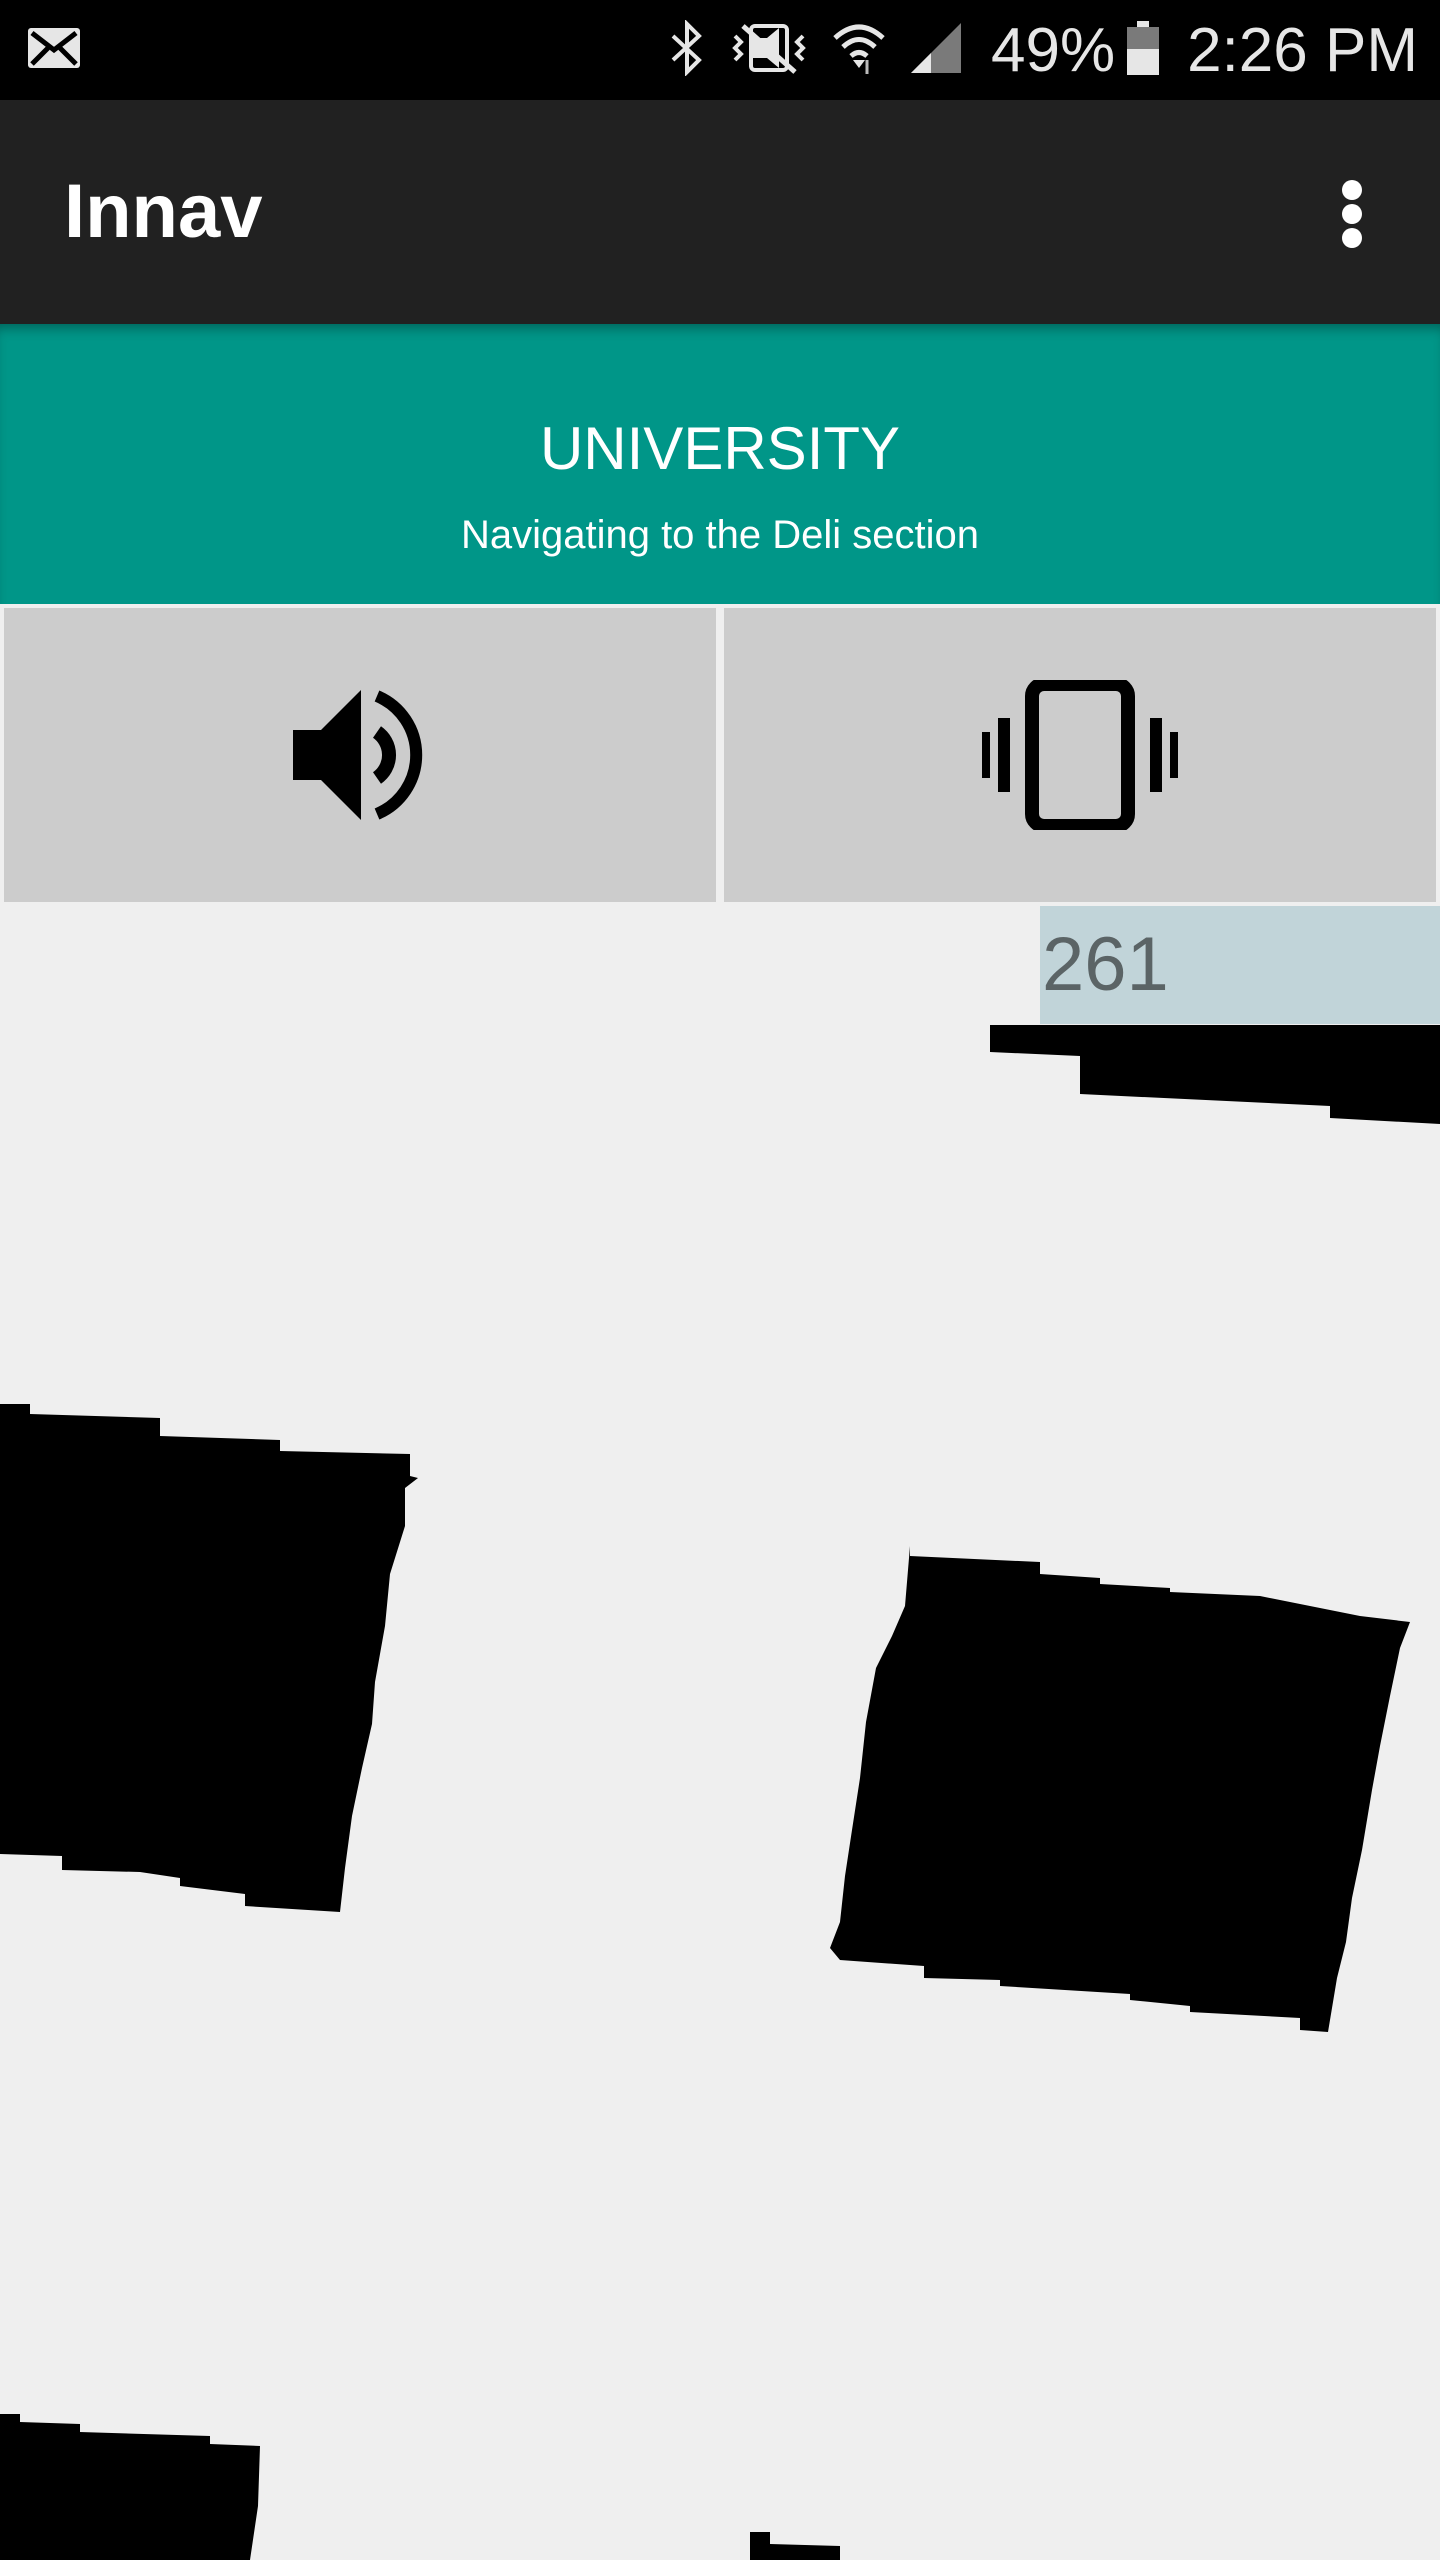 The image size is (1440, 2560). I want to click on status-icons: 49% 2:26 PM, so click(1031, 50).